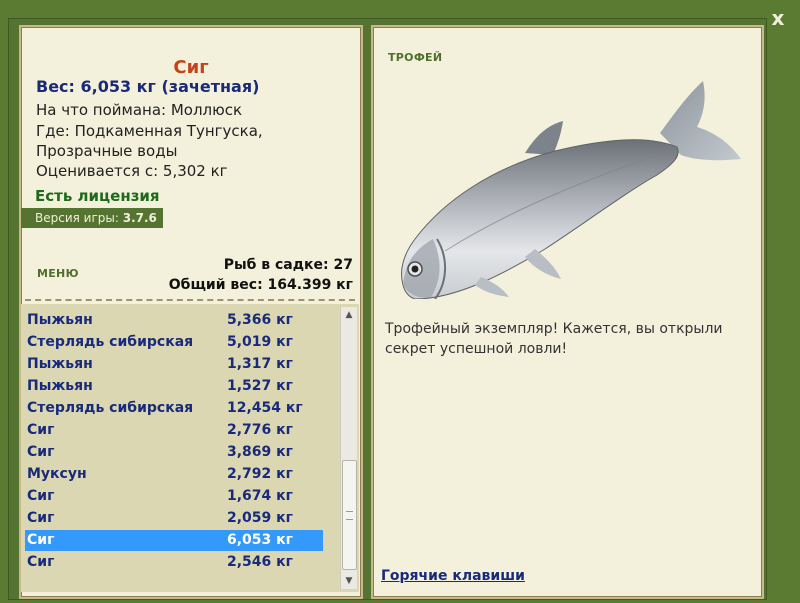 Image resolution: width=800 pixels, height=603 pixels. What do you see at coordinates (260, 474) in the screenshot?
I see `fish-list-weight: 2,792 кг` at bounding box center [260, 474].